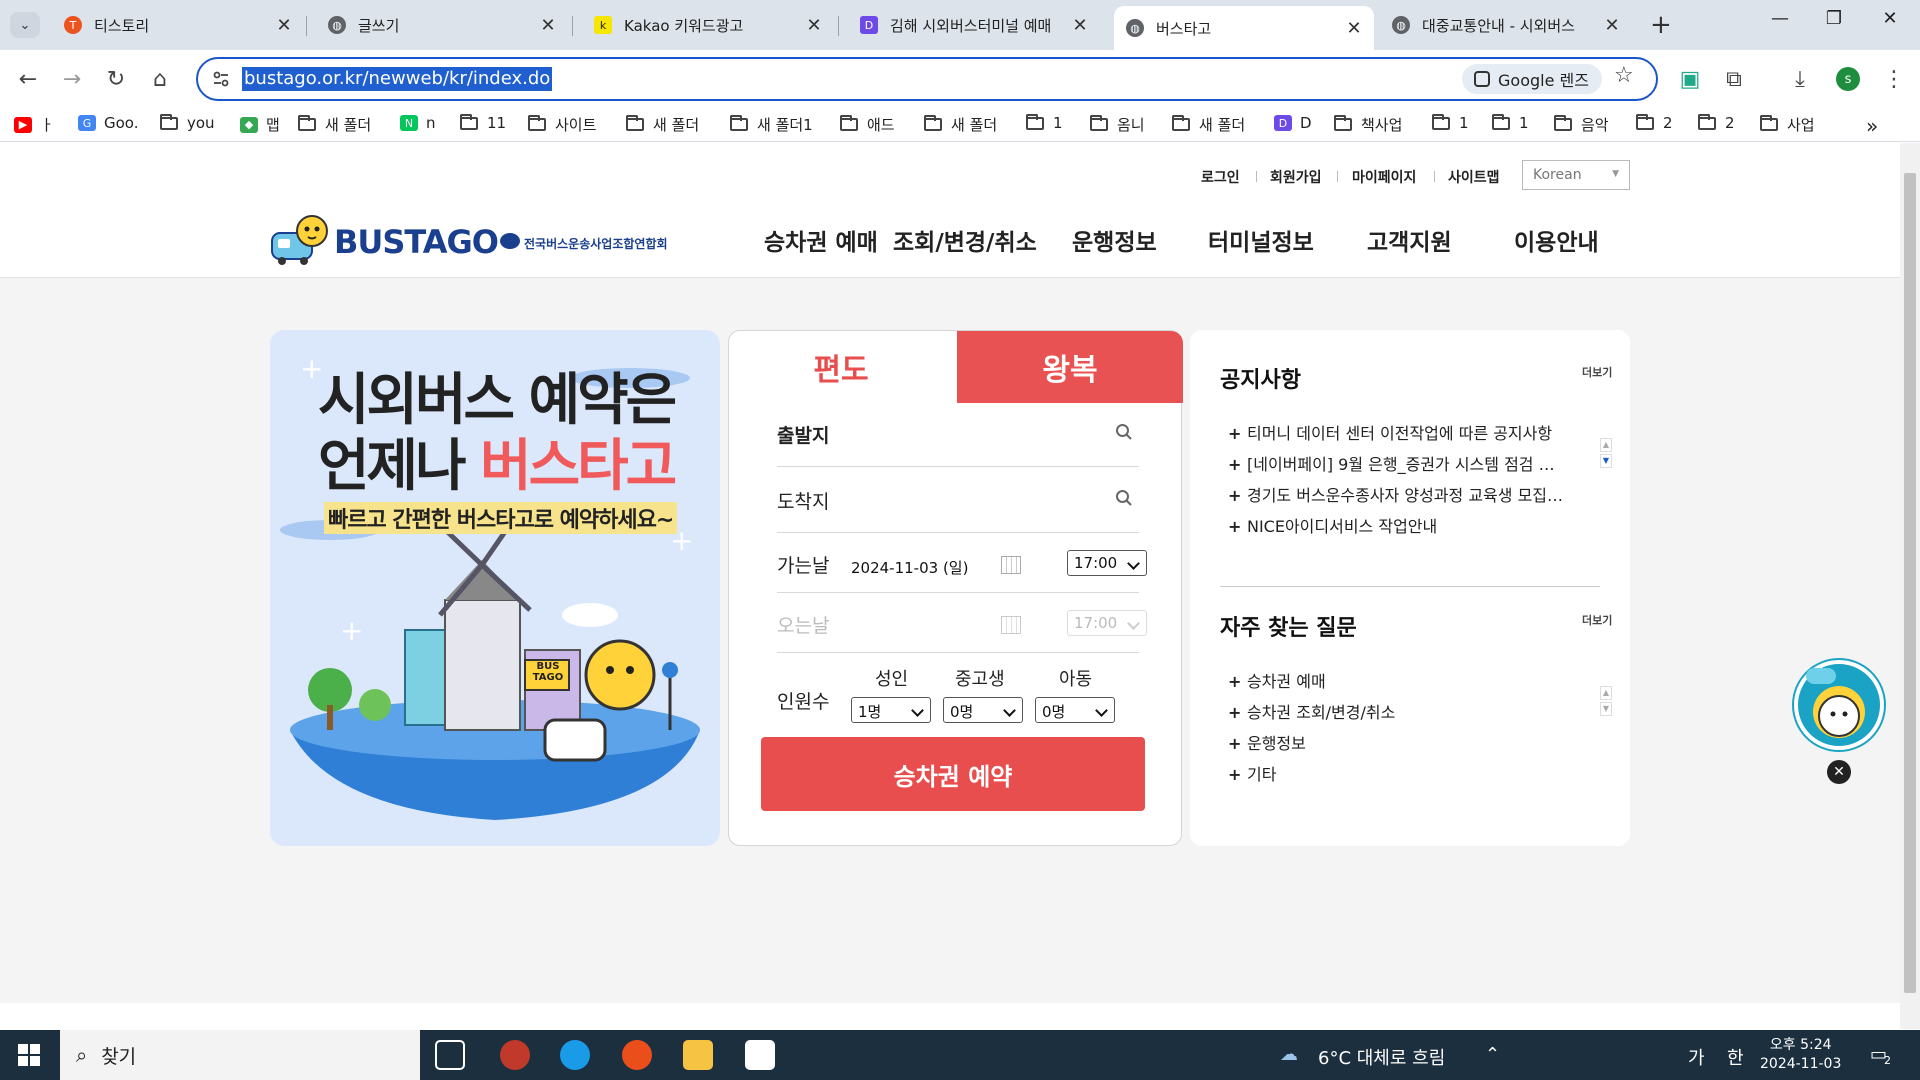  I want to click on bookmark-item: 책사업, so click(1368, 124).